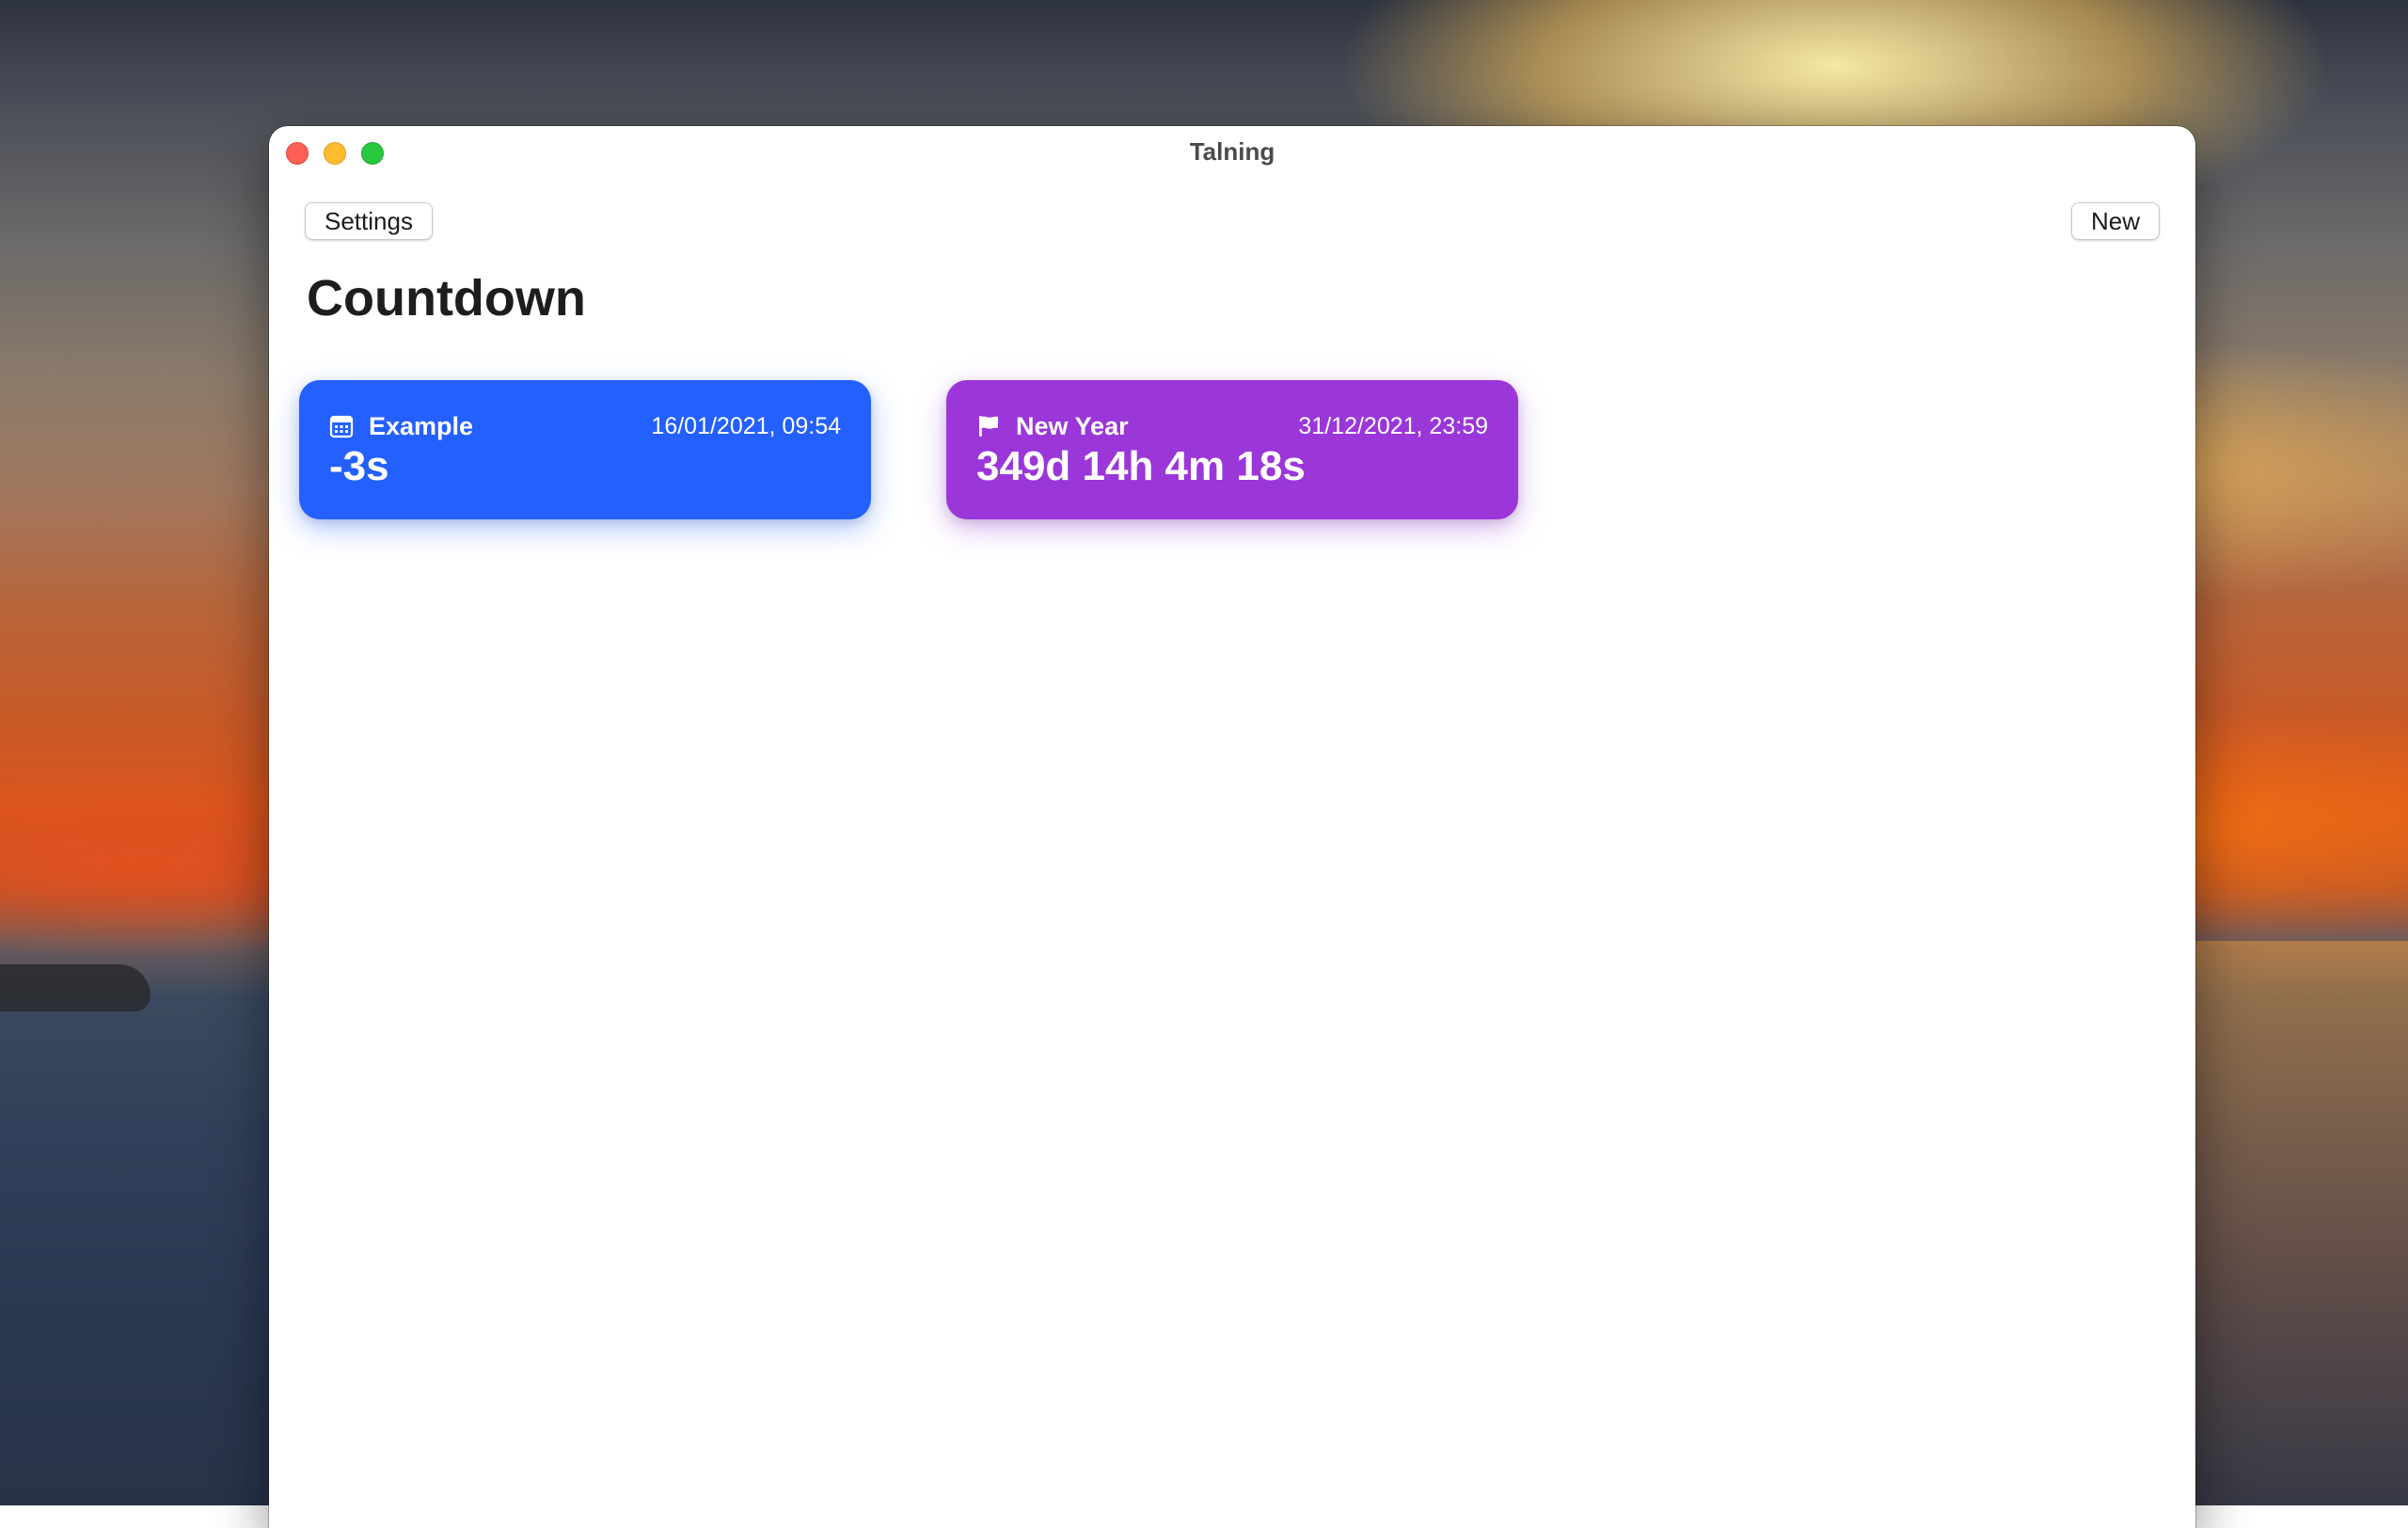 The width and height of the screenshot is (2408, 1528). I want to click on calendar-icon, so click(342, 426).